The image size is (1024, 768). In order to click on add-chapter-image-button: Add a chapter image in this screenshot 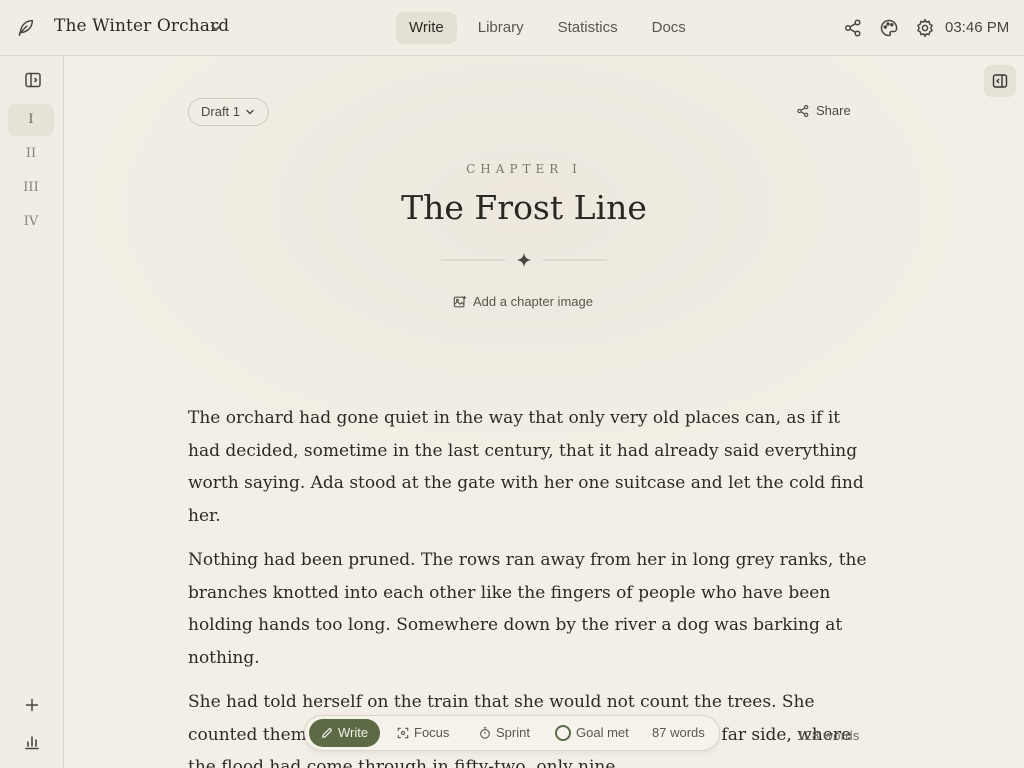, I will do `click(523, 301)`.